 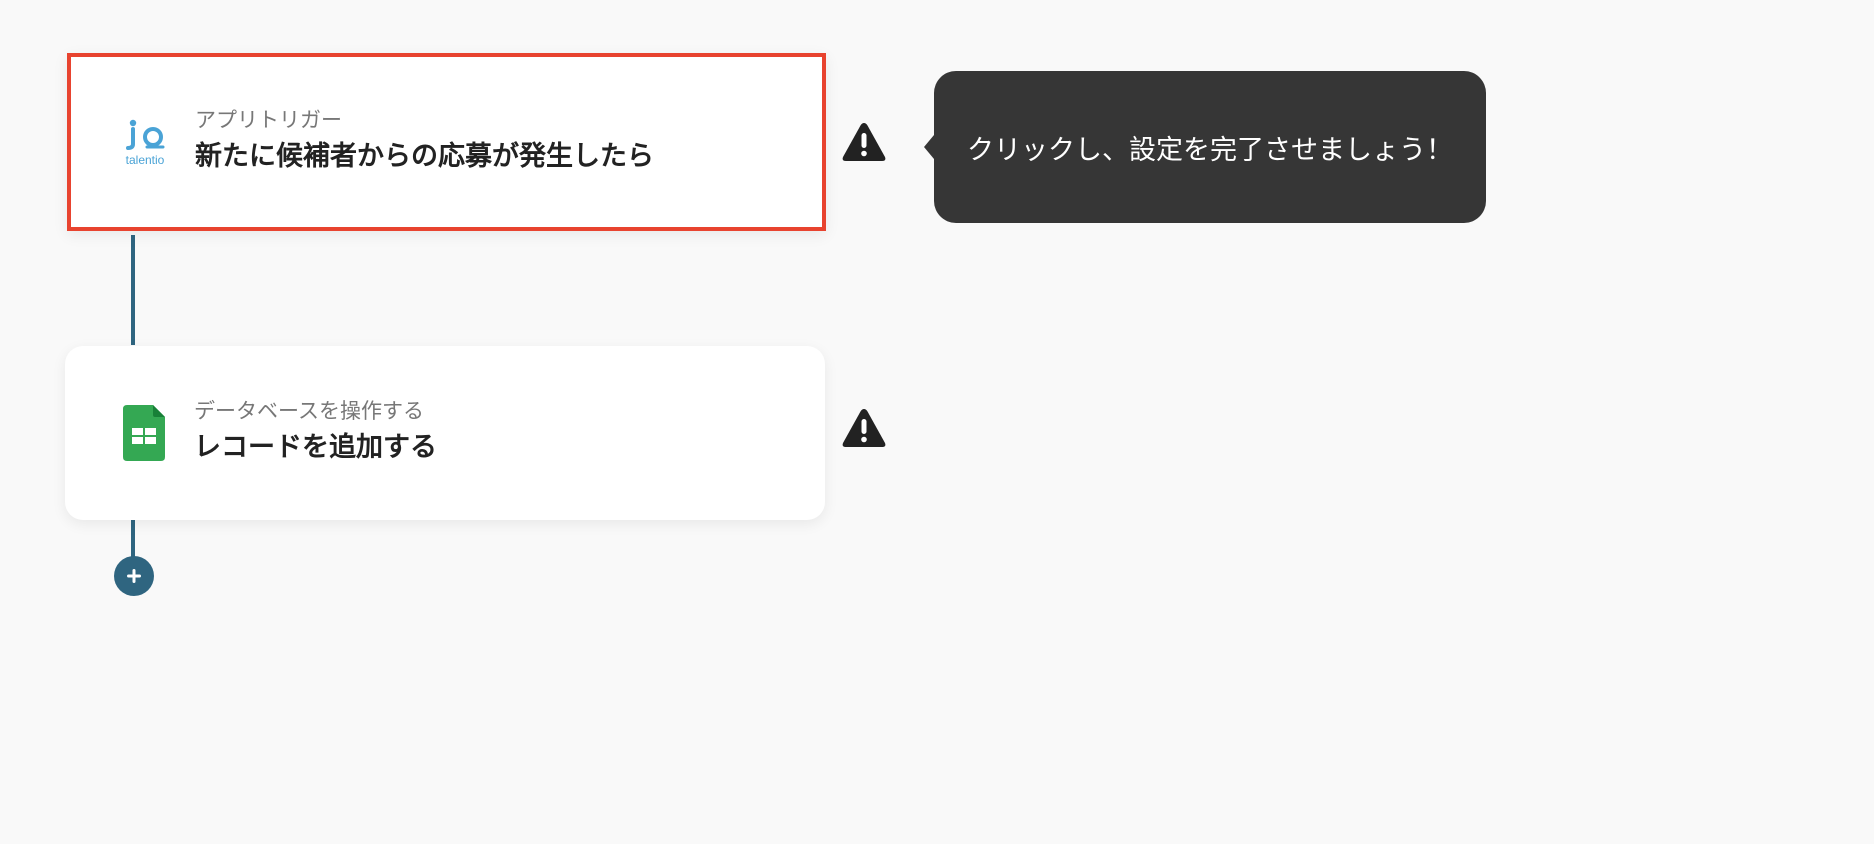 I want to click on step-title: 新たに候補者からの応募が発生したら, so click(x=424, y=156).